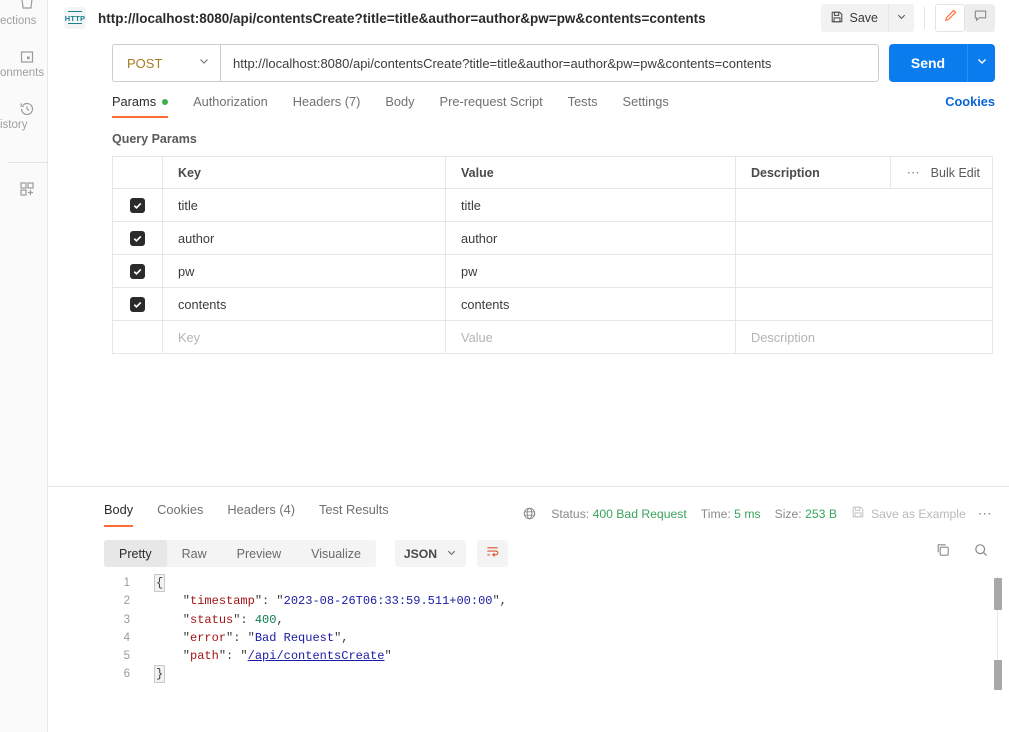  Describe the element at coordinates (251, 637) in the screenshot. I see `code-line-content: "error": "Bad Request",` at that location.